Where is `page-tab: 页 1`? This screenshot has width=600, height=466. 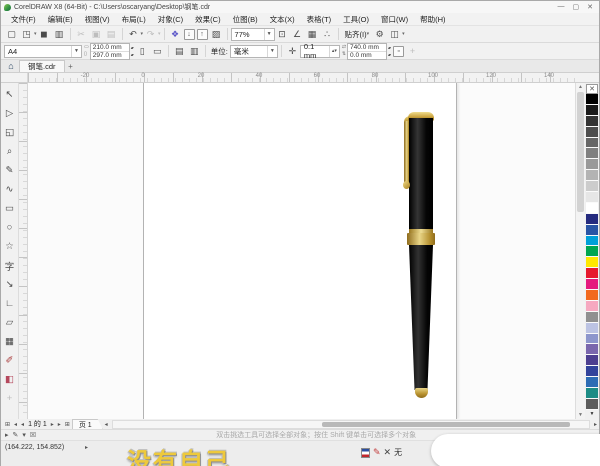
page-tab: 页 1 is located at coordinates (87, 424).